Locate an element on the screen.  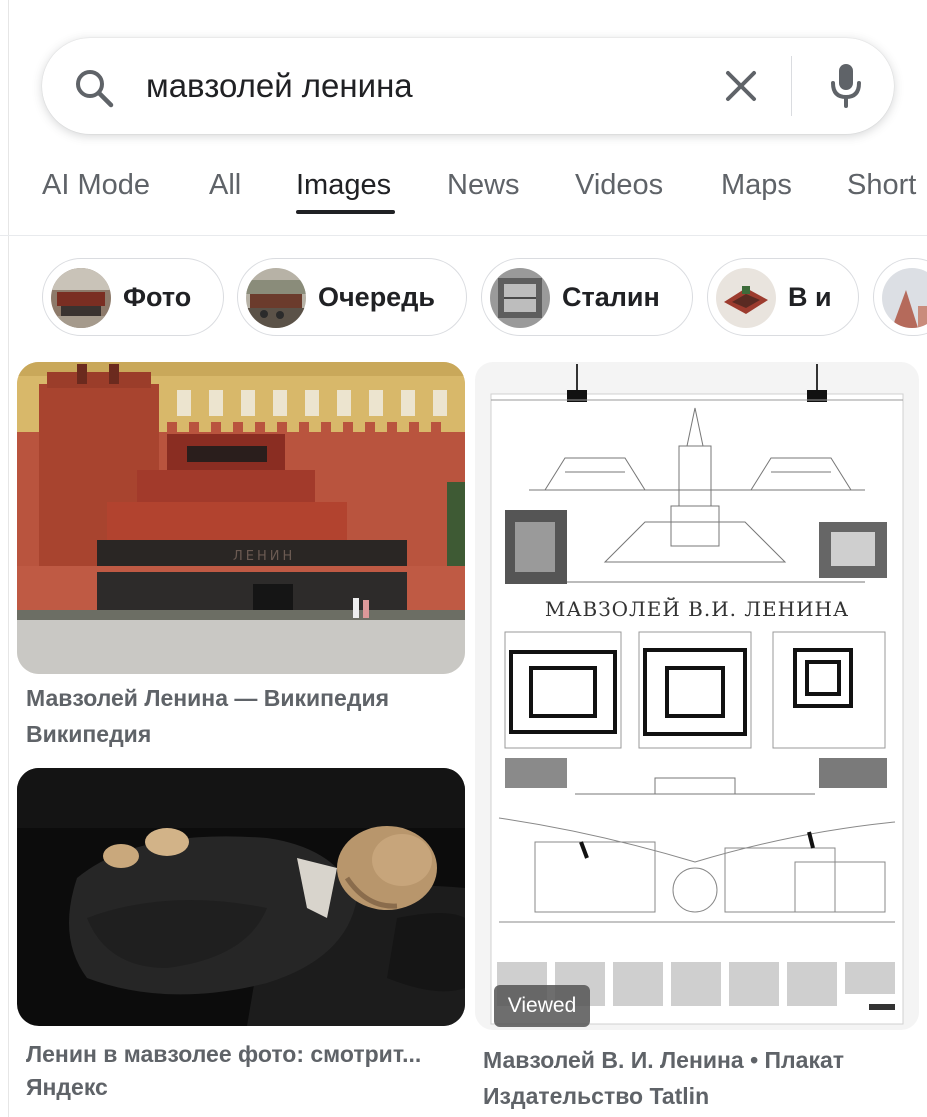
chip-stalin: Сталин is located at coordinates (587, 297).